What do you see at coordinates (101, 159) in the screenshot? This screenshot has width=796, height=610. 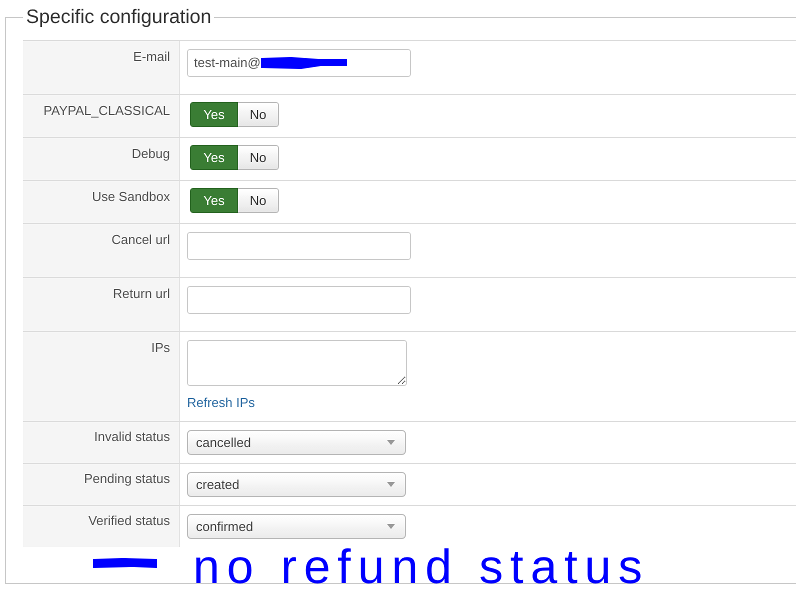 I see `field-label: Debug` at bounding box center [101, 159].